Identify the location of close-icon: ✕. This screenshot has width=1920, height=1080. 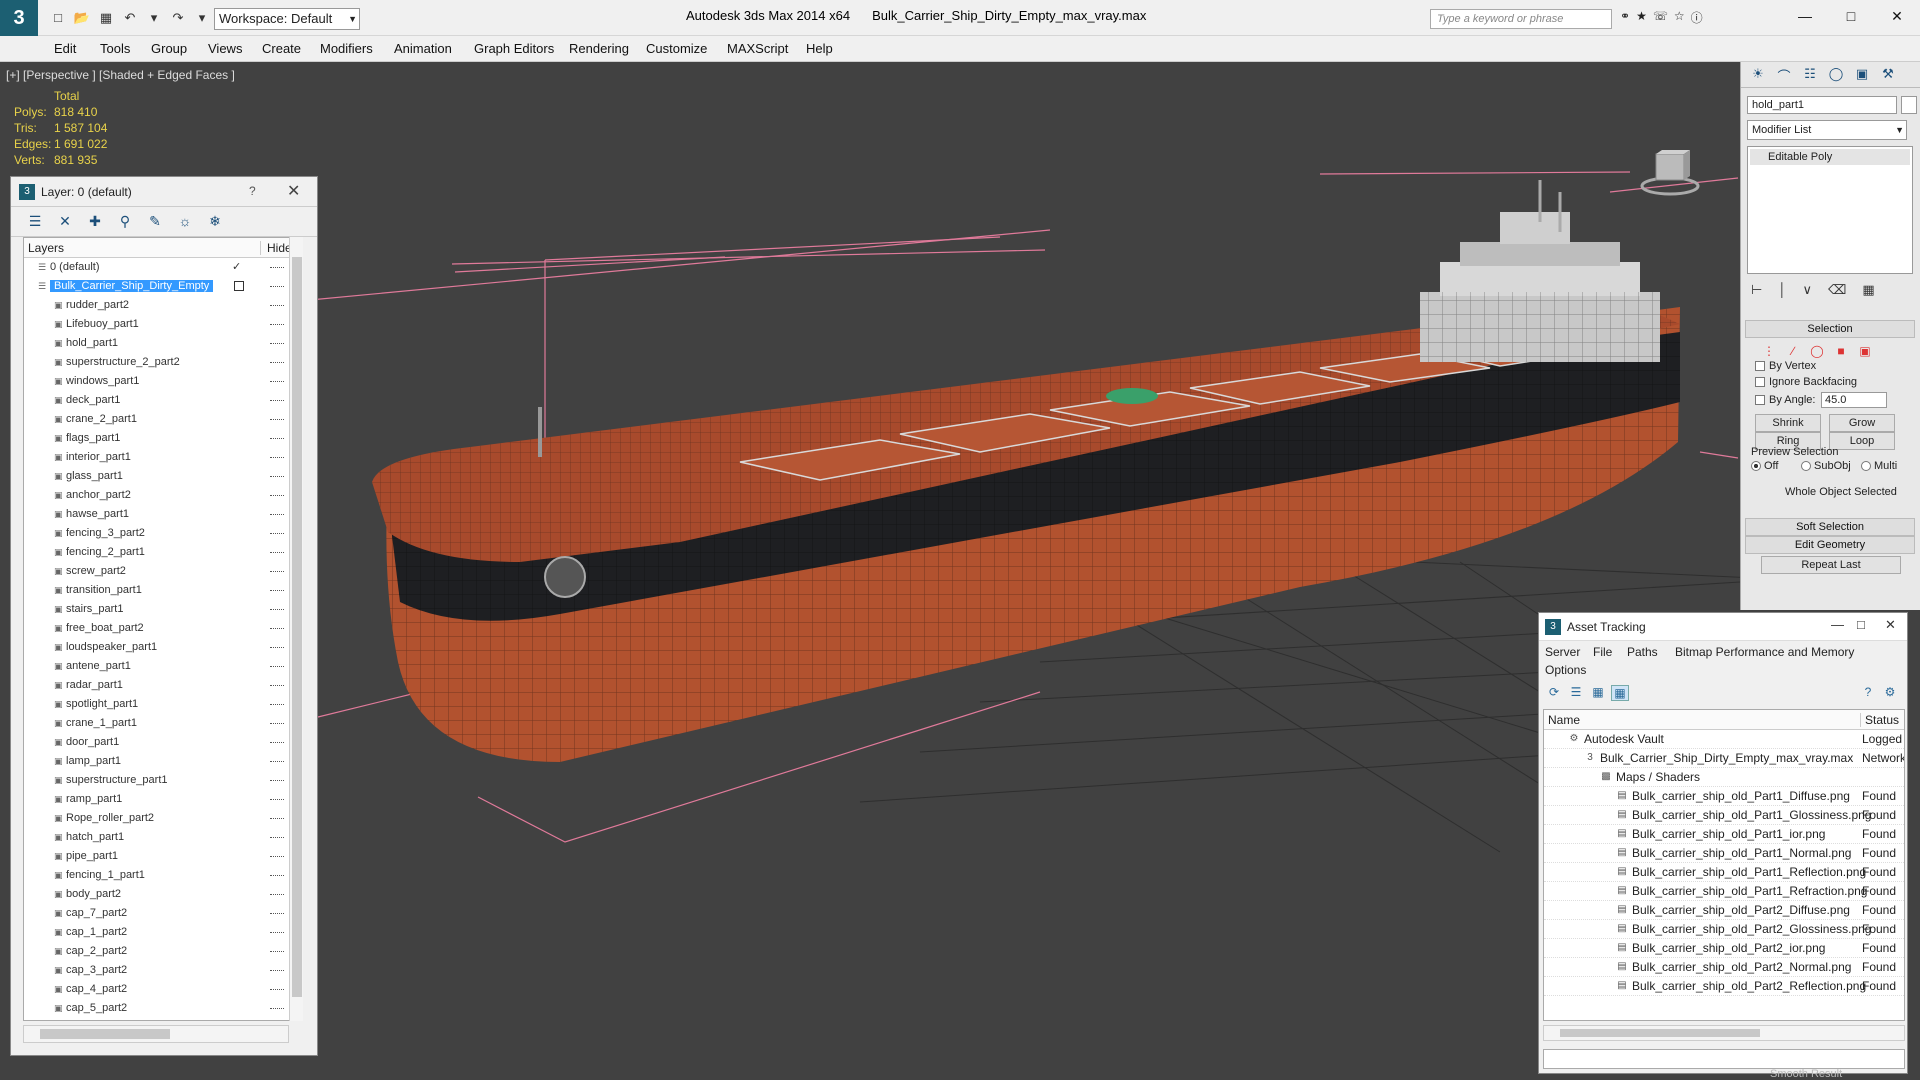
(293, 191).